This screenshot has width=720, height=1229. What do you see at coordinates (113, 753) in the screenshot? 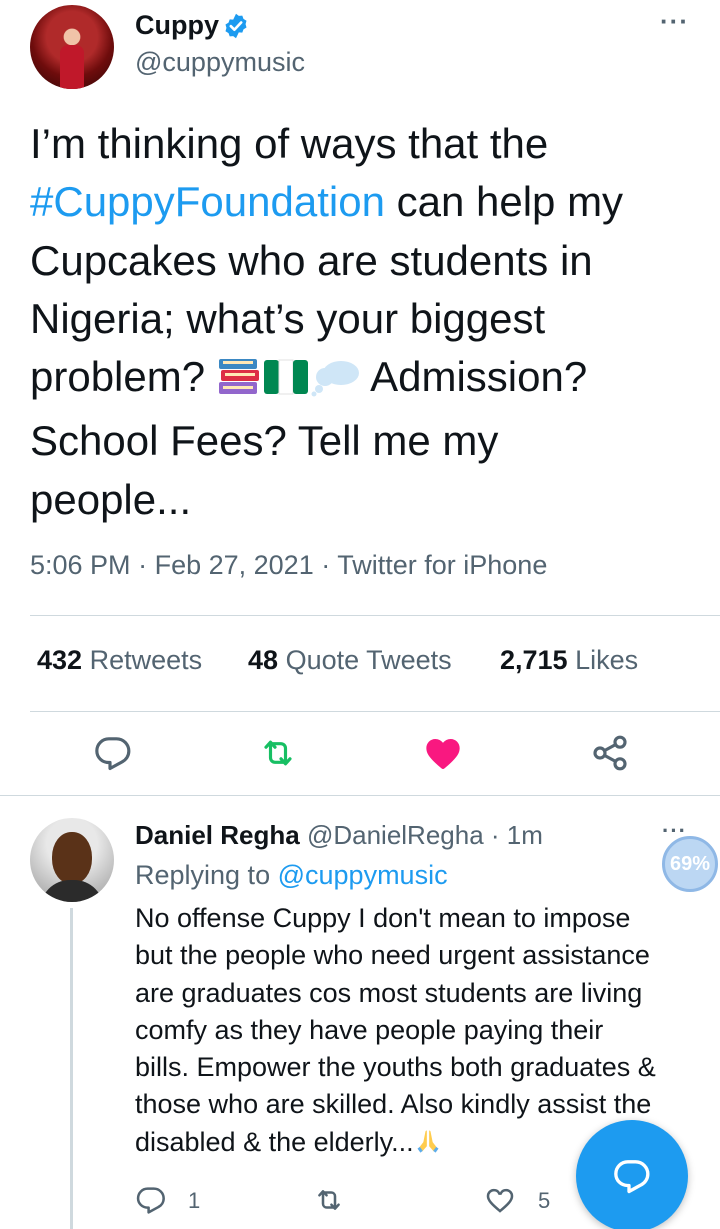
I see `reply-icon` at bounding box center [113, 753].